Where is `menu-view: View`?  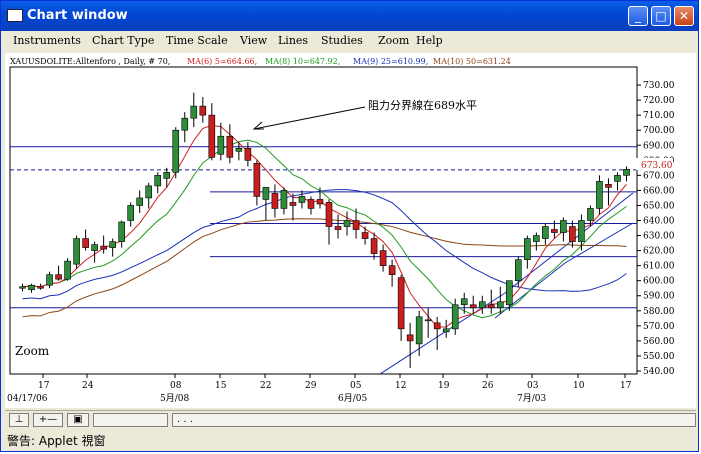
menu-view: View is located at coordinates (253, 40).